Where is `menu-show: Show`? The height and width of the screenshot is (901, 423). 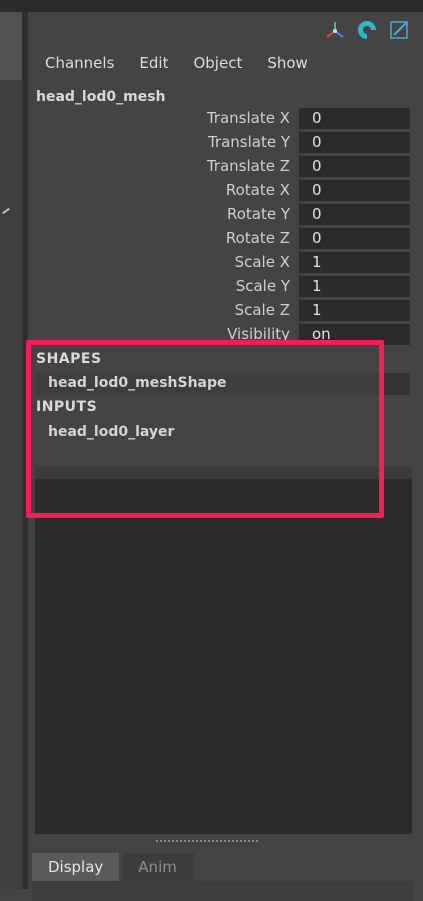
menu-show: Show is located at coordinates (287, 63).